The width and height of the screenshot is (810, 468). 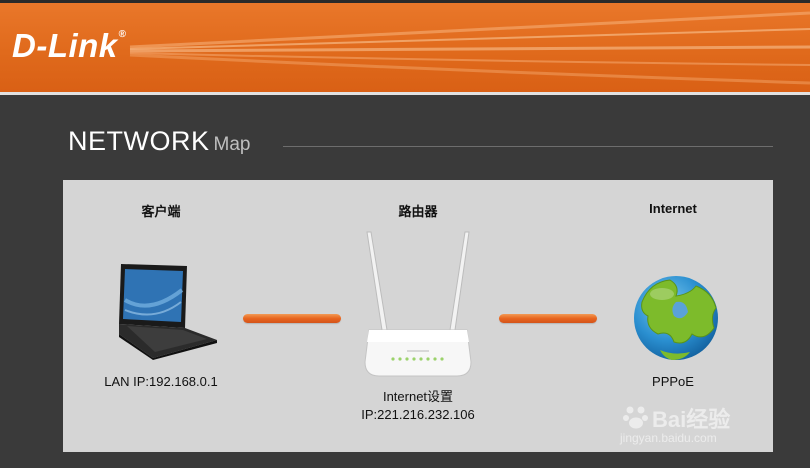 What do you see at coordinates (528, 146) in the screenshot?
I see `title-divider` at bounding box center [528, 146].